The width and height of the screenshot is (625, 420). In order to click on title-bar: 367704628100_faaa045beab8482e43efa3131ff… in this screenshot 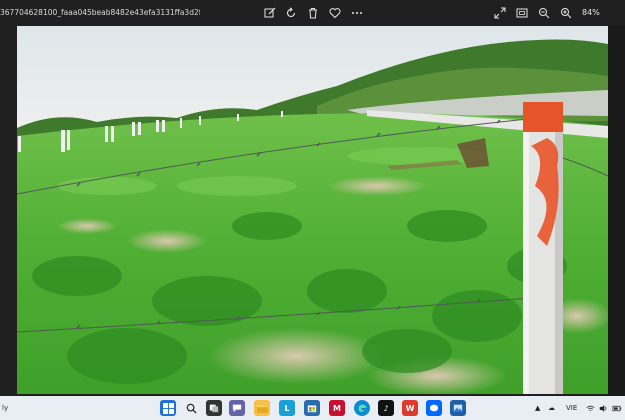, I will do `click(312, 13)`.